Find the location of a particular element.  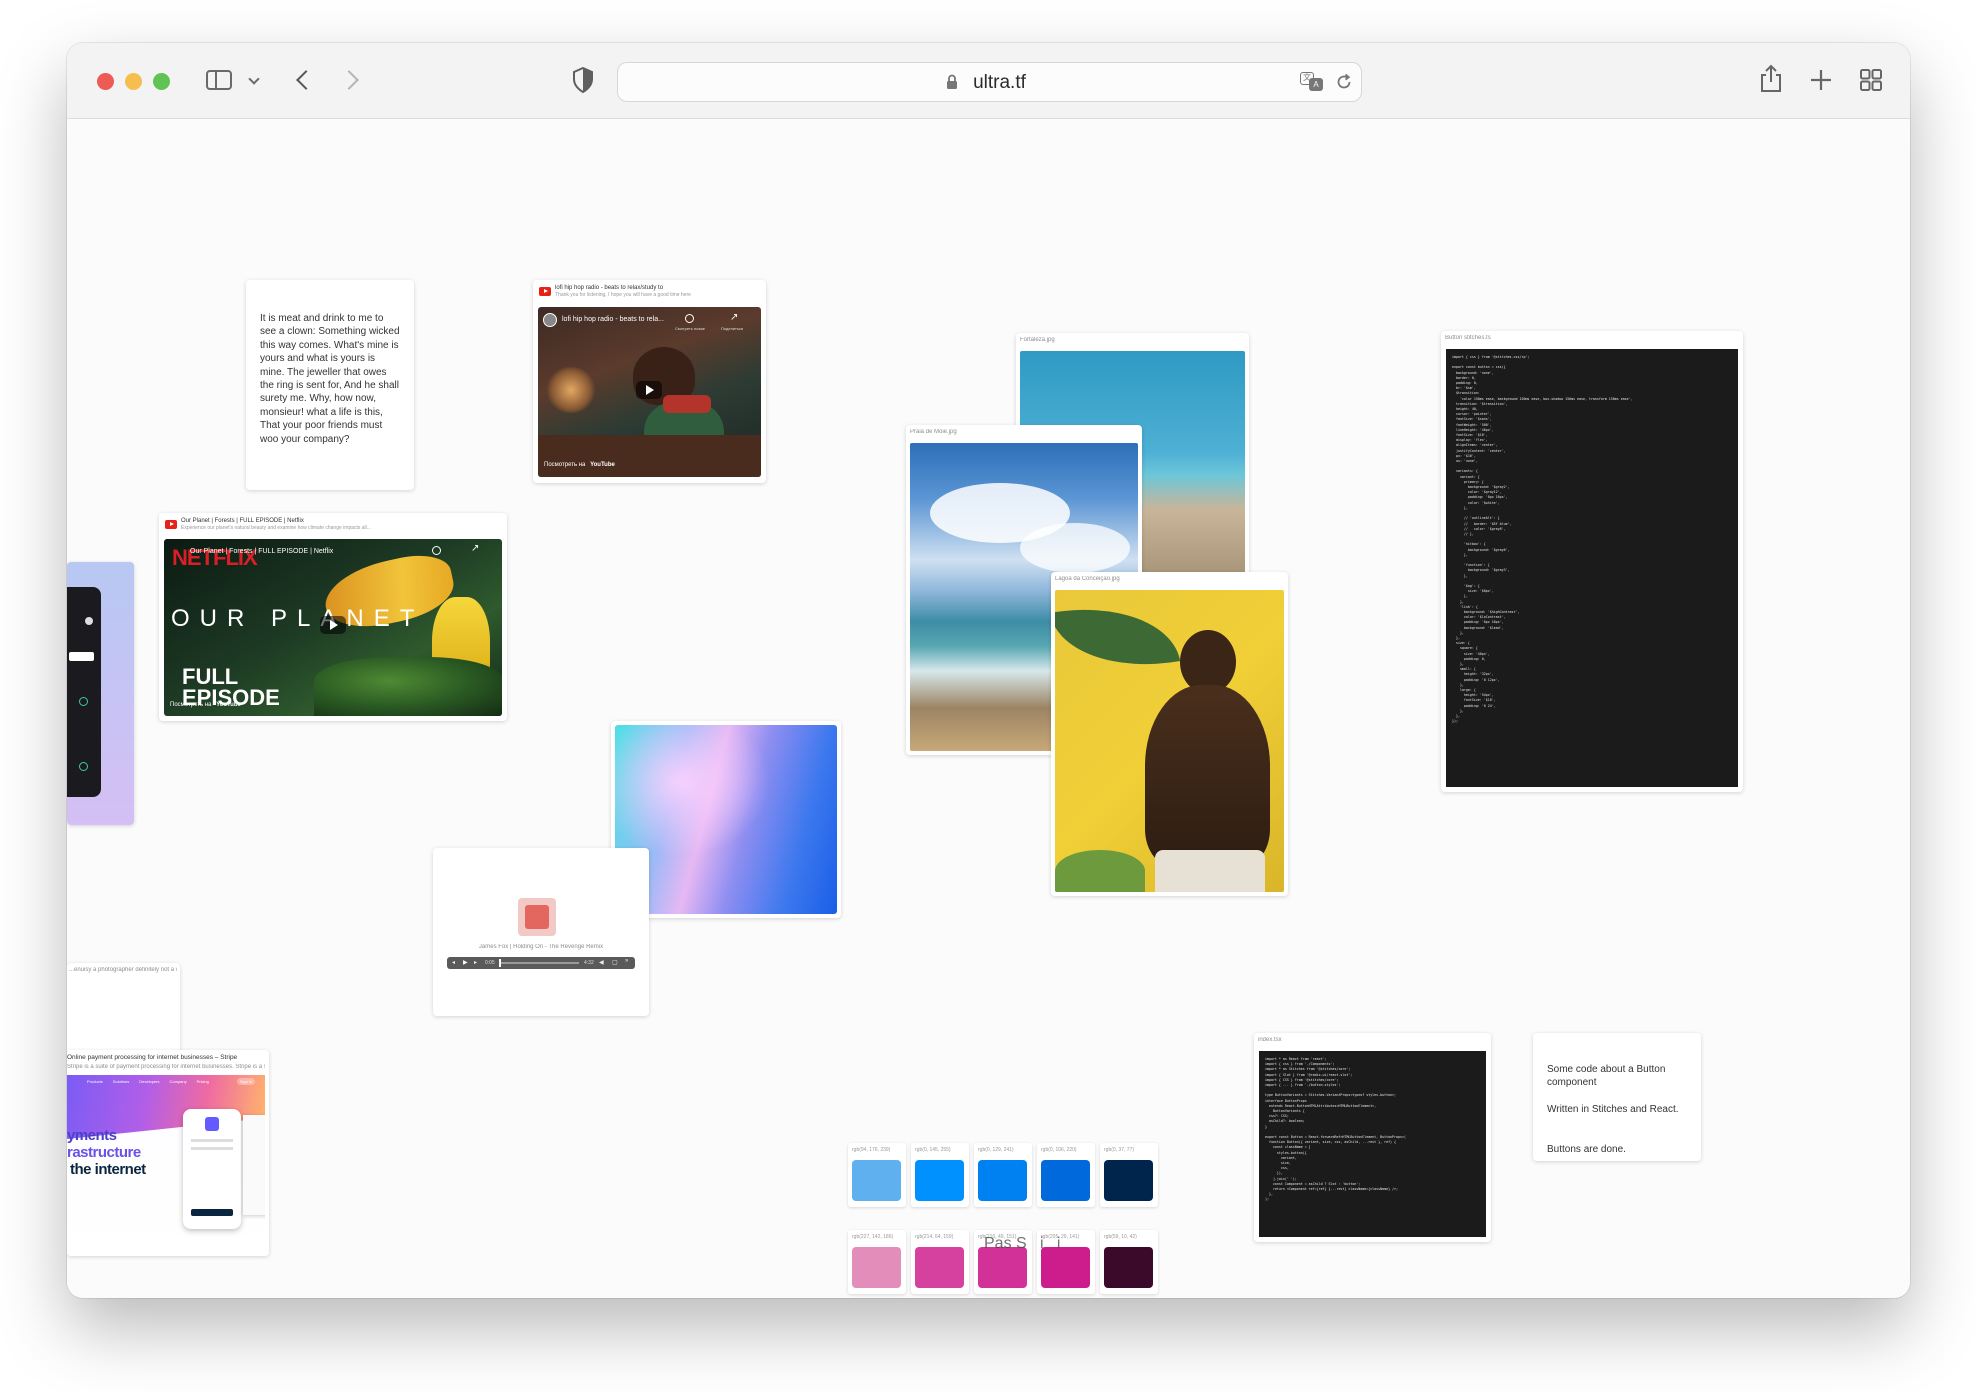

our-planet-headline: OUR PLANET is located at coordinates (298, 618).